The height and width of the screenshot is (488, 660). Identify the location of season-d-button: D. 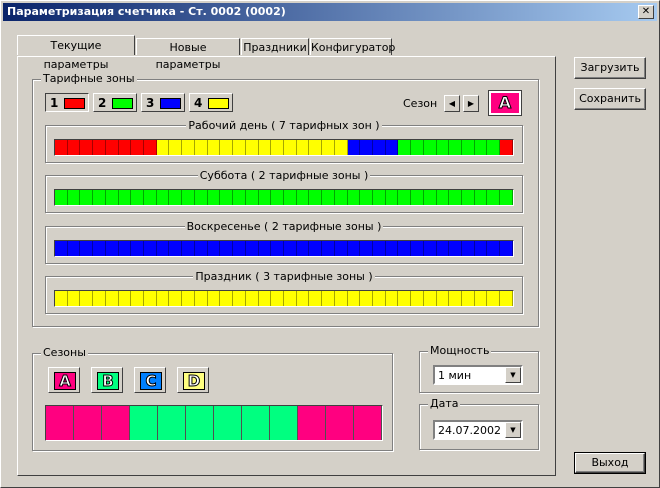
(193, 380).